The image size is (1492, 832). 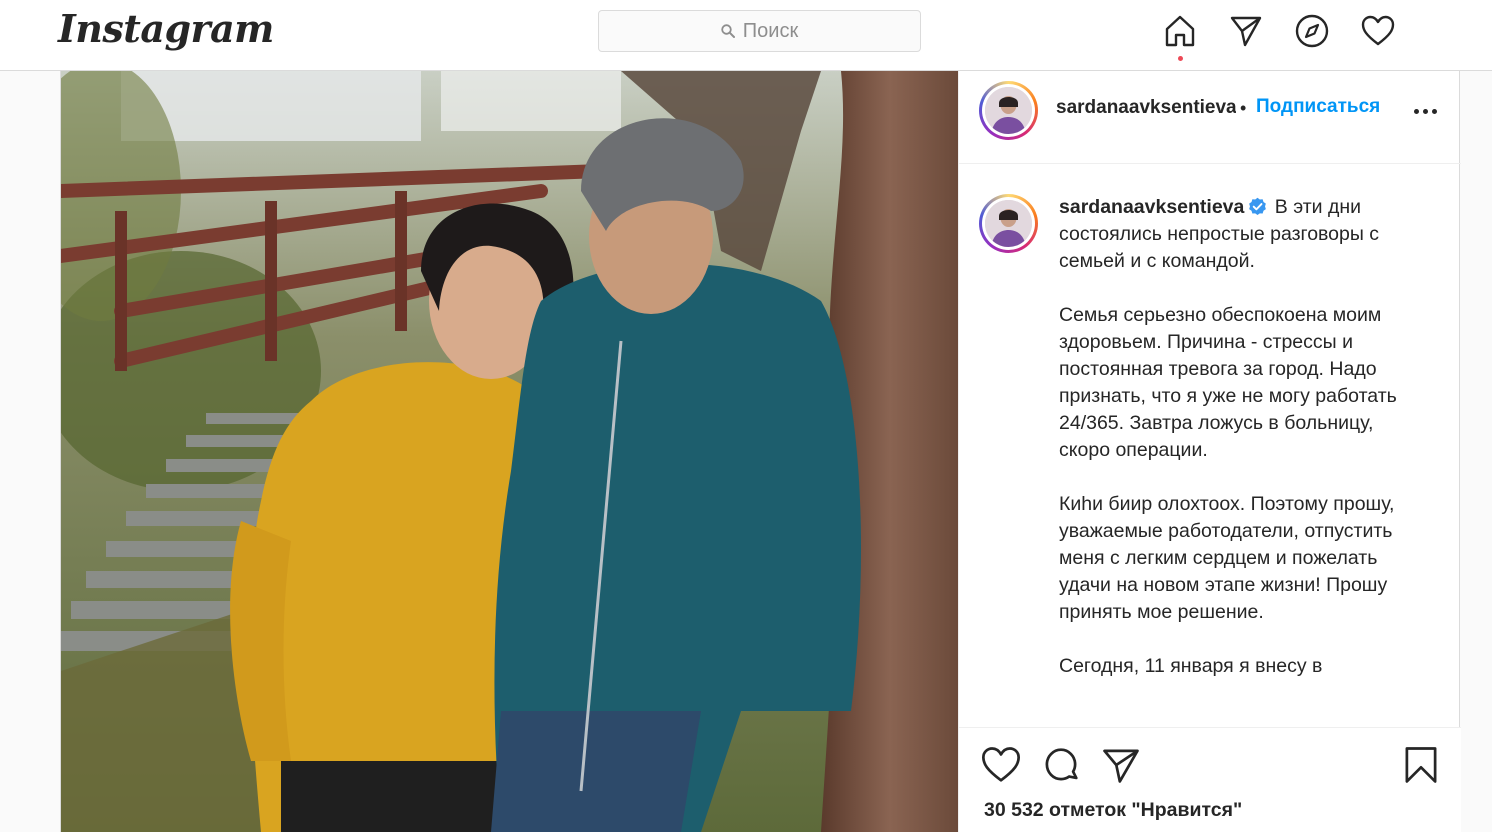 I want to click on comment-icon, so click(x=1061, y=764).